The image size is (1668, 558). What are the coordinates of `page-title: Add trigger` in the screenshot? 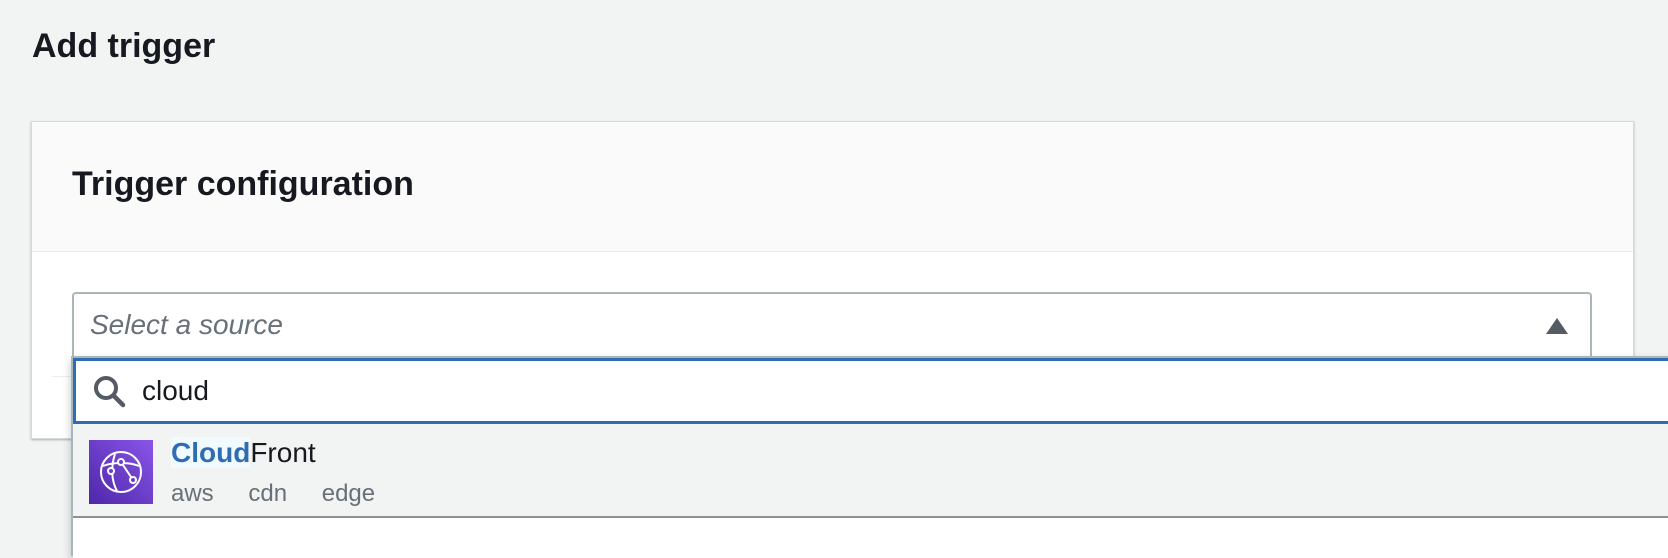 It's located at (124, 46).